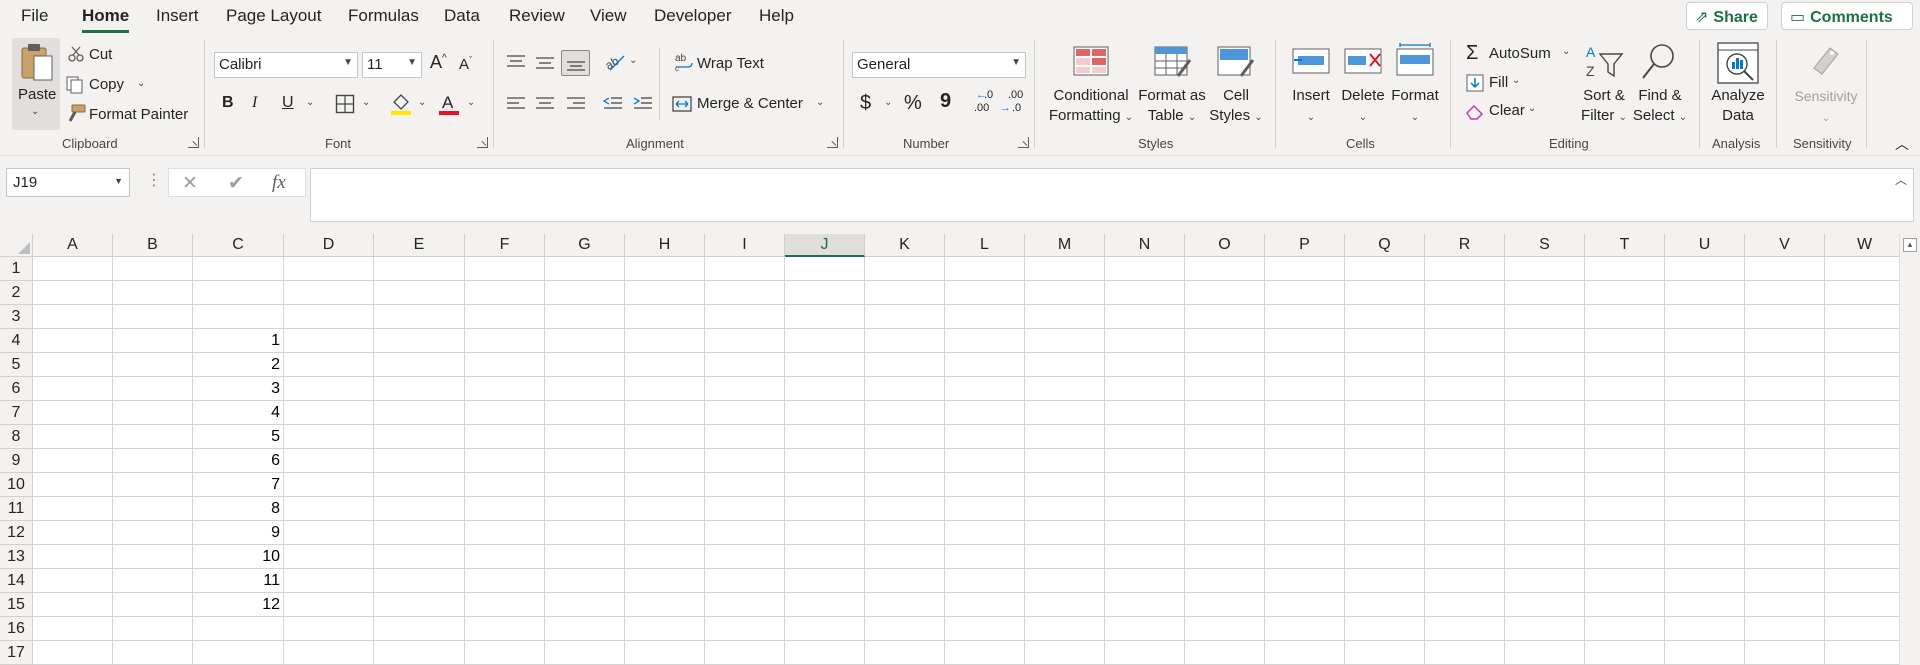 This screenshot has width=1920, height=665. What do you see at coordinates (505, 245) in the screenshot?
I see `column-header-f: F` at bounding box center [505, 245].